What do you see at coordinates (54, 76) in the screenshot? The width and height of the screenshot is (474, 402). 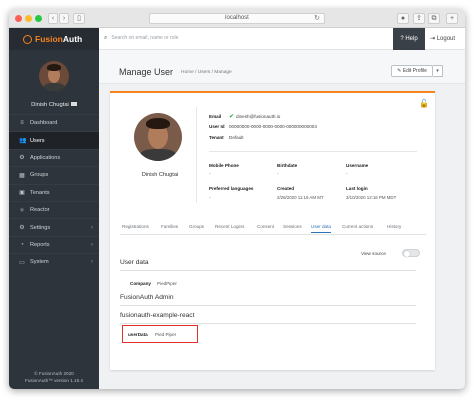 I see `avatar` at bounding box center [54, 76].